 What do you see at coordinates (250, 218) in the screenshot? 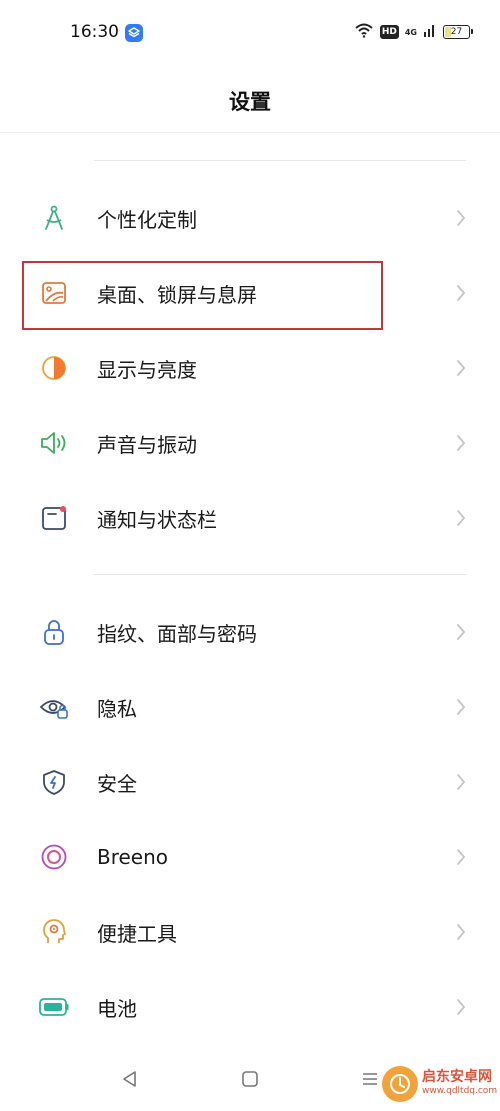
I see `settings-item-personalization: 个性化定制` at bounding box center [250, 218].